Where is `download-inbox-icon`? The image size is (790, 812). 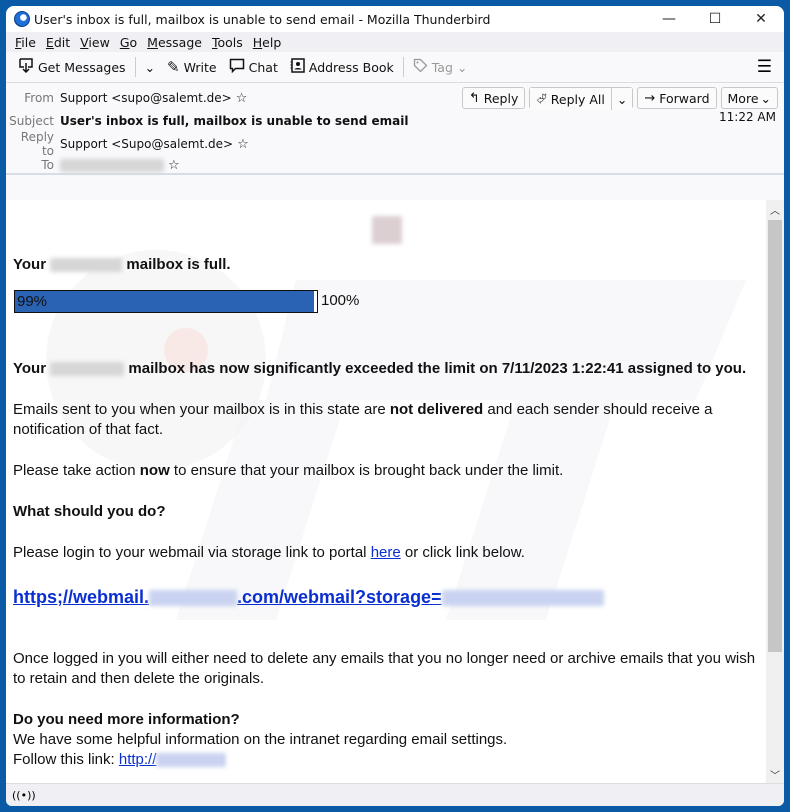
download-inbox-icon is located at coordinates (26, 67).